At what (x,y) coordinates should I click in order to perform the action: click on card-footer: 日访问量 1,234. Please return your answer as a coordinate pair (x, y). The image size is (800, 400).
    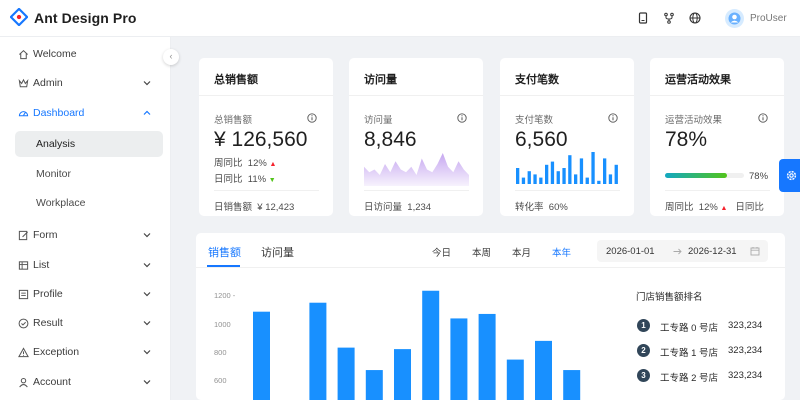
    Looking at the image, I should click on (397, 206).